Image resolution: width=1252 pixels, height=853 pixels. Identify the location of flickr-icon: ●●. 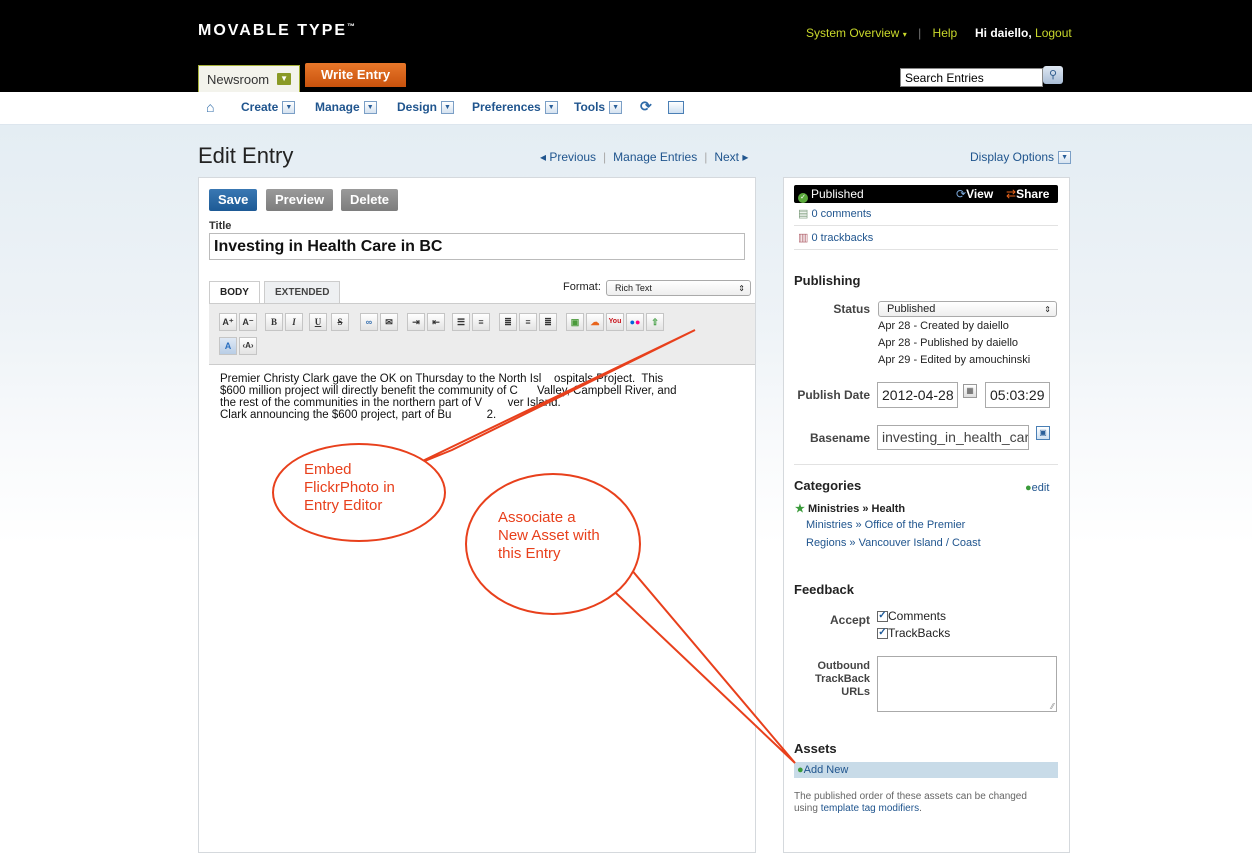
(635, 322).